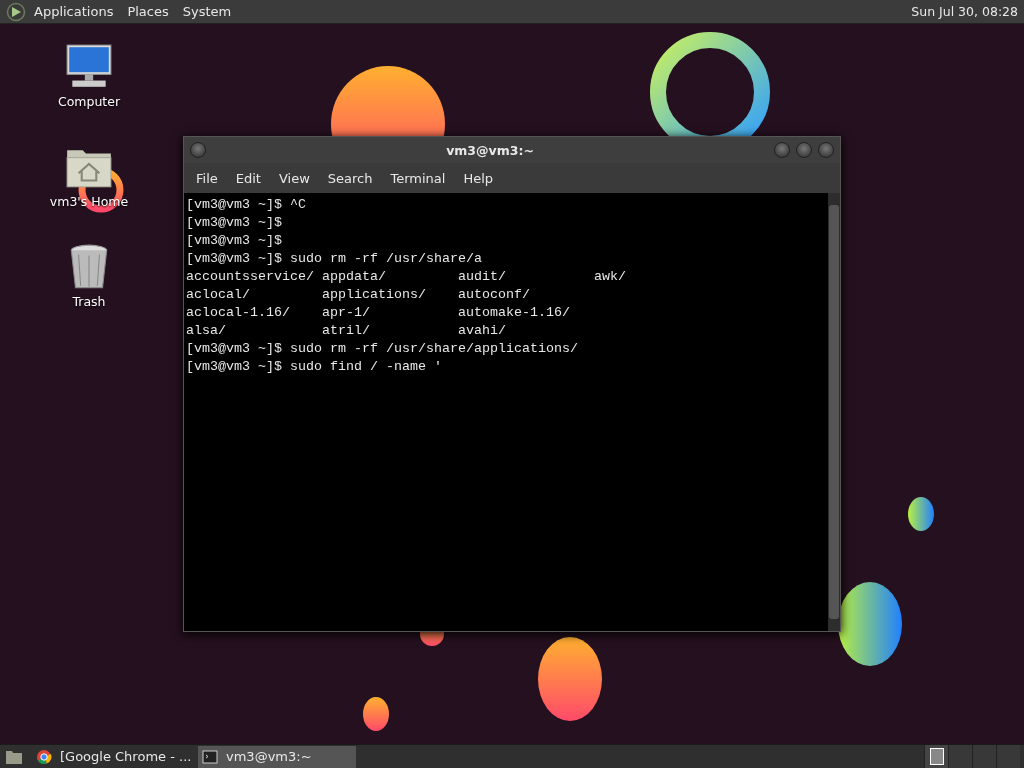 This screenshot has height=768, width=1024. Describe the element at coordinates (89, 101) in the screenshot. I see `desktop-icon-label: Computer` at that location.